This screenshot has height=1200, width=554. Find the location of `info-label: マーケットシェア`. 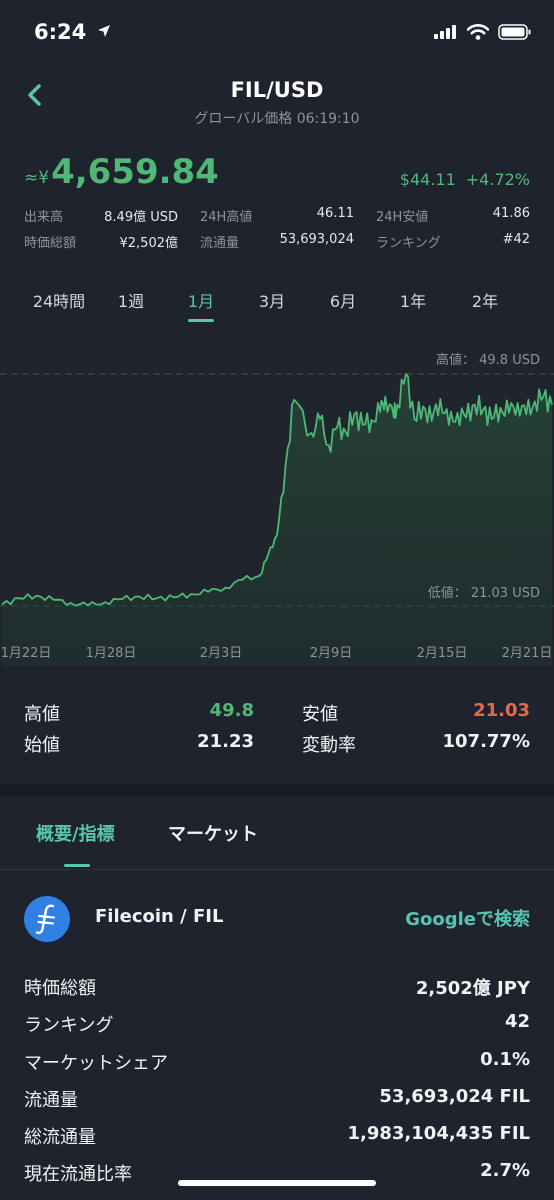

info-label: マーケットシェア is located at coordinates (96, 1063).